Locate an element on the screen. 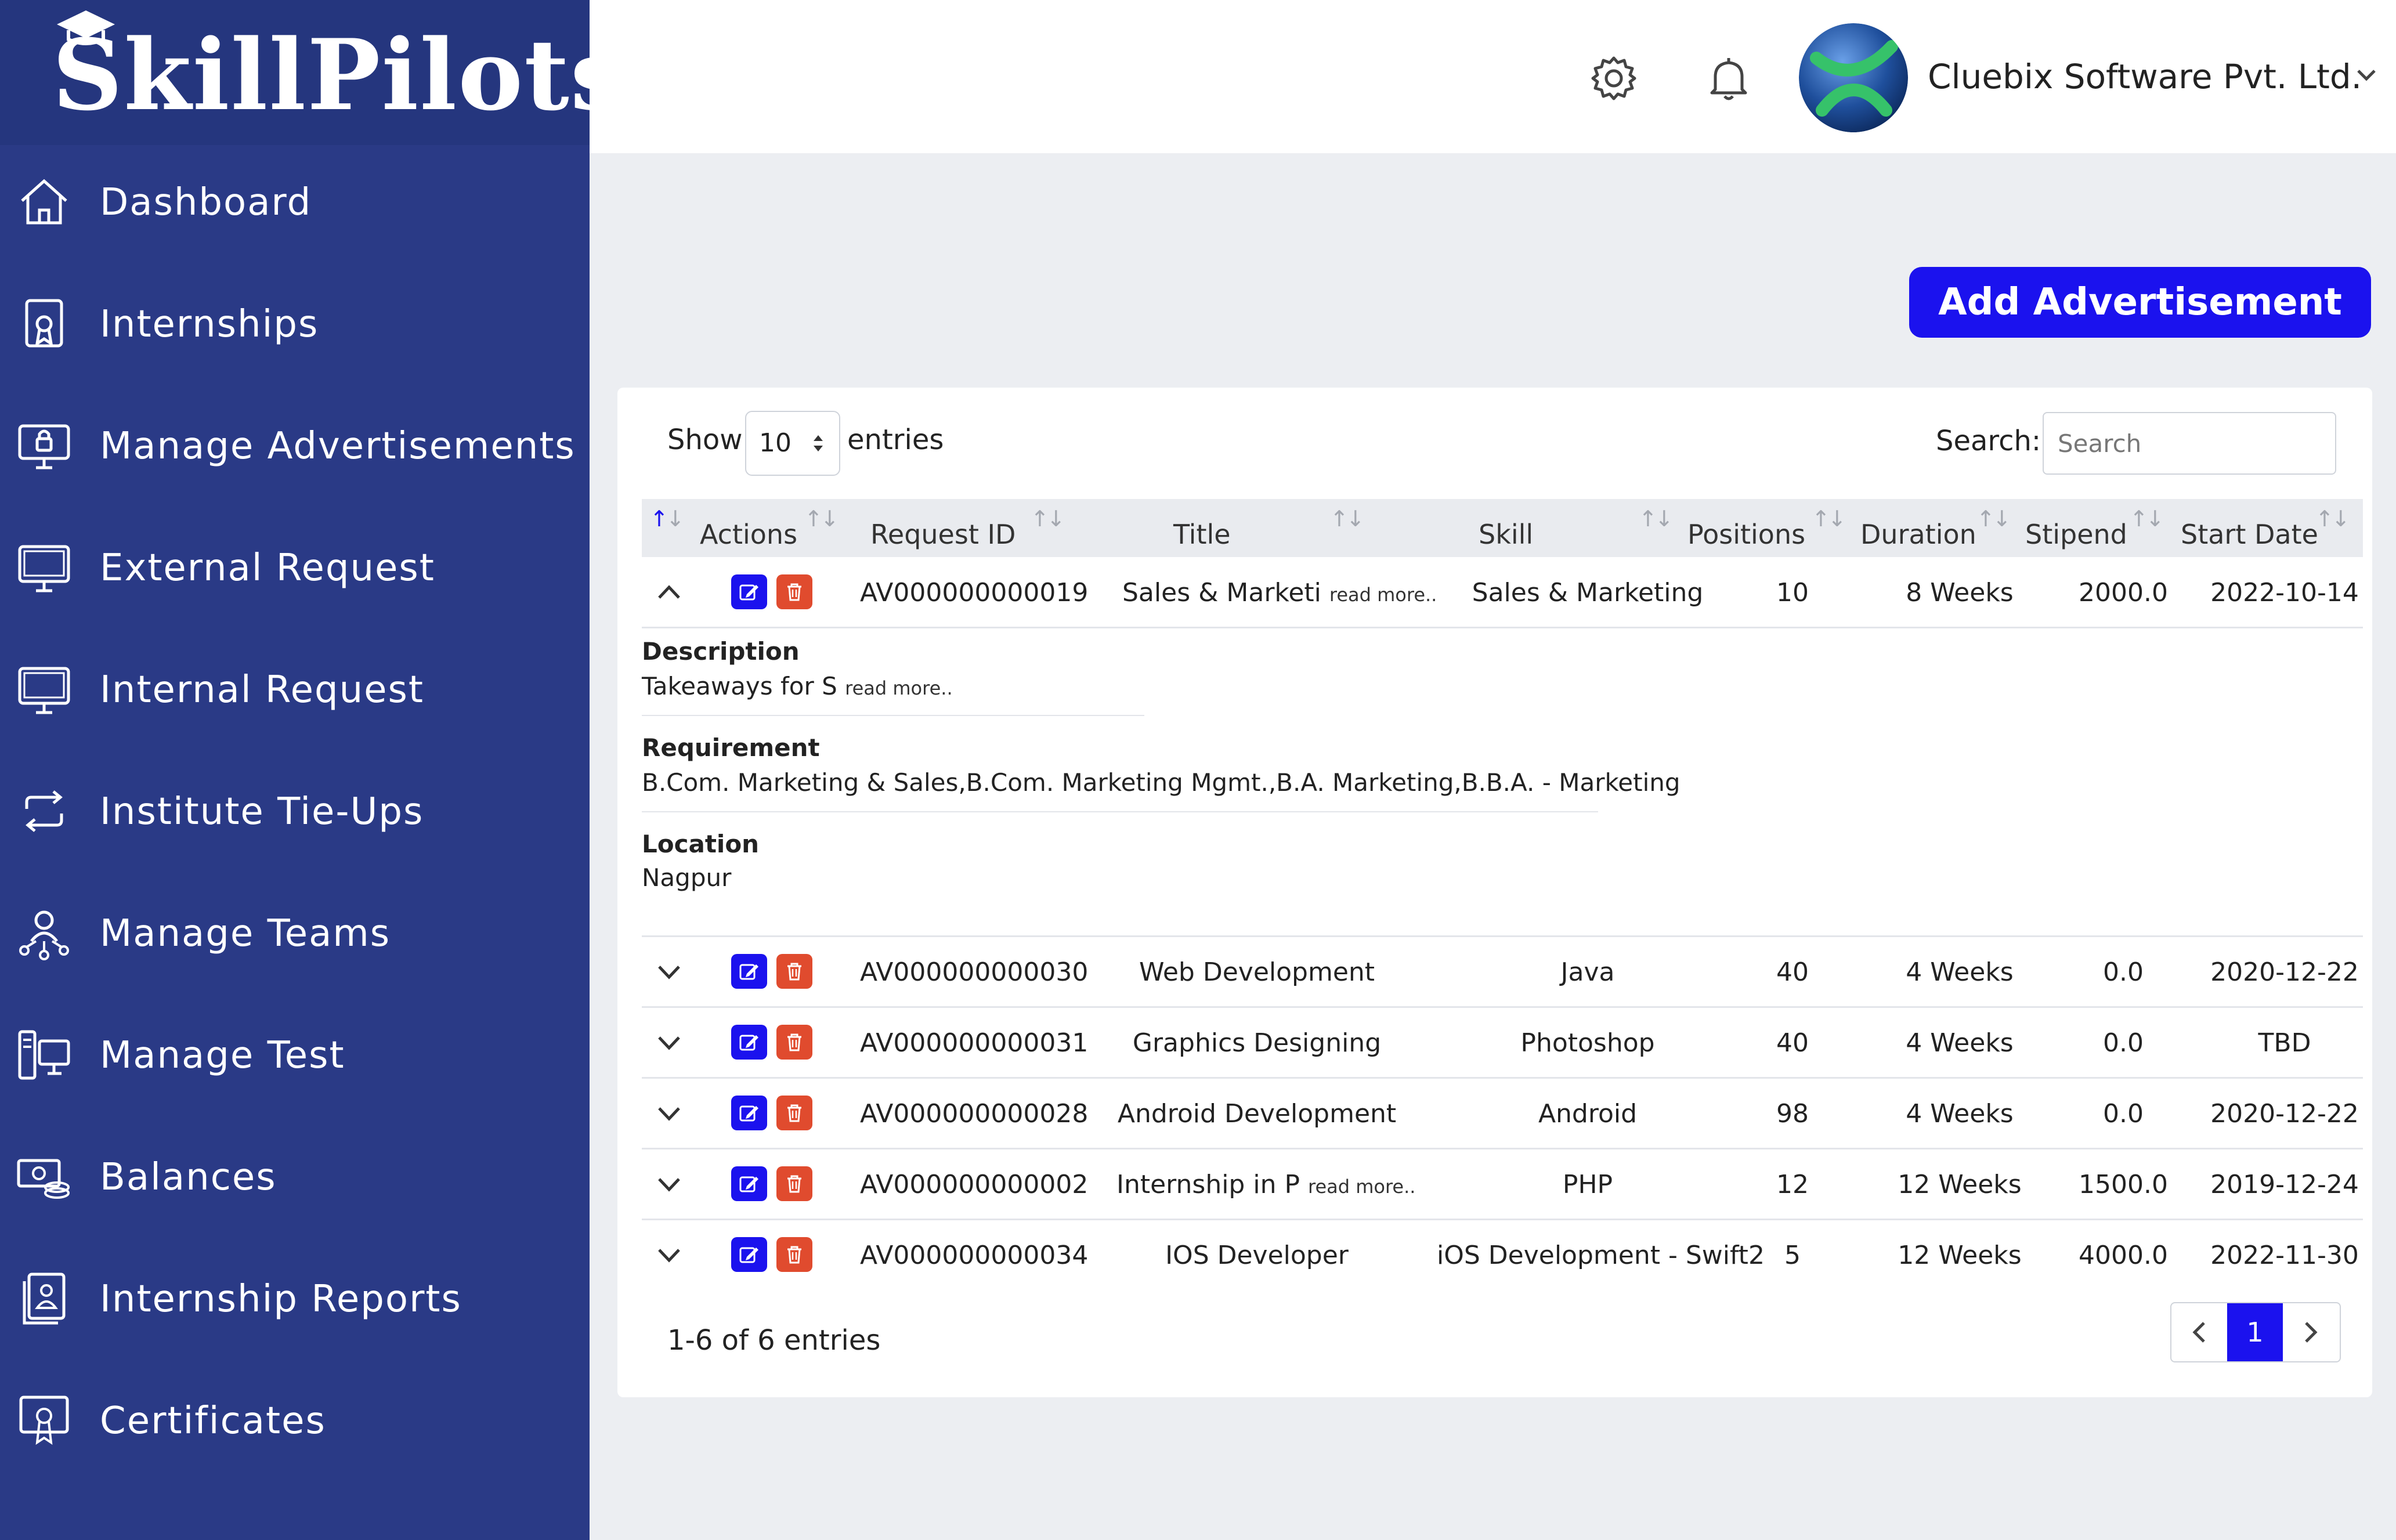 This screenshot has height=1540, width=2396. duration: 12 Weeks is located at coordinates (1960, 1256).